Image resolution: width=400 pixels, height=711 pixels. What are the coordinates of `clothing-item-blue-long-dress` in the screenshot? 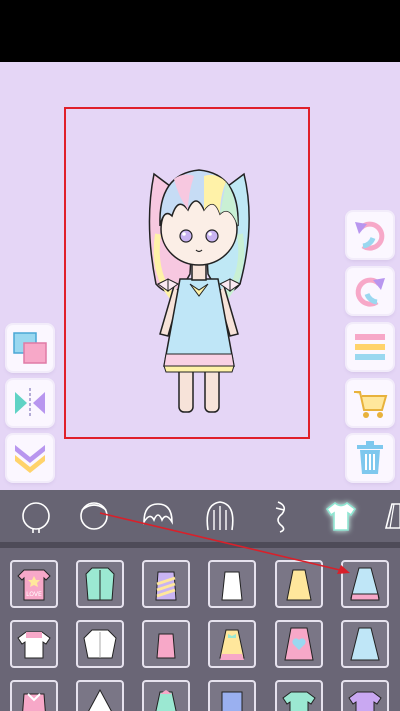 It's located at (365, 644).